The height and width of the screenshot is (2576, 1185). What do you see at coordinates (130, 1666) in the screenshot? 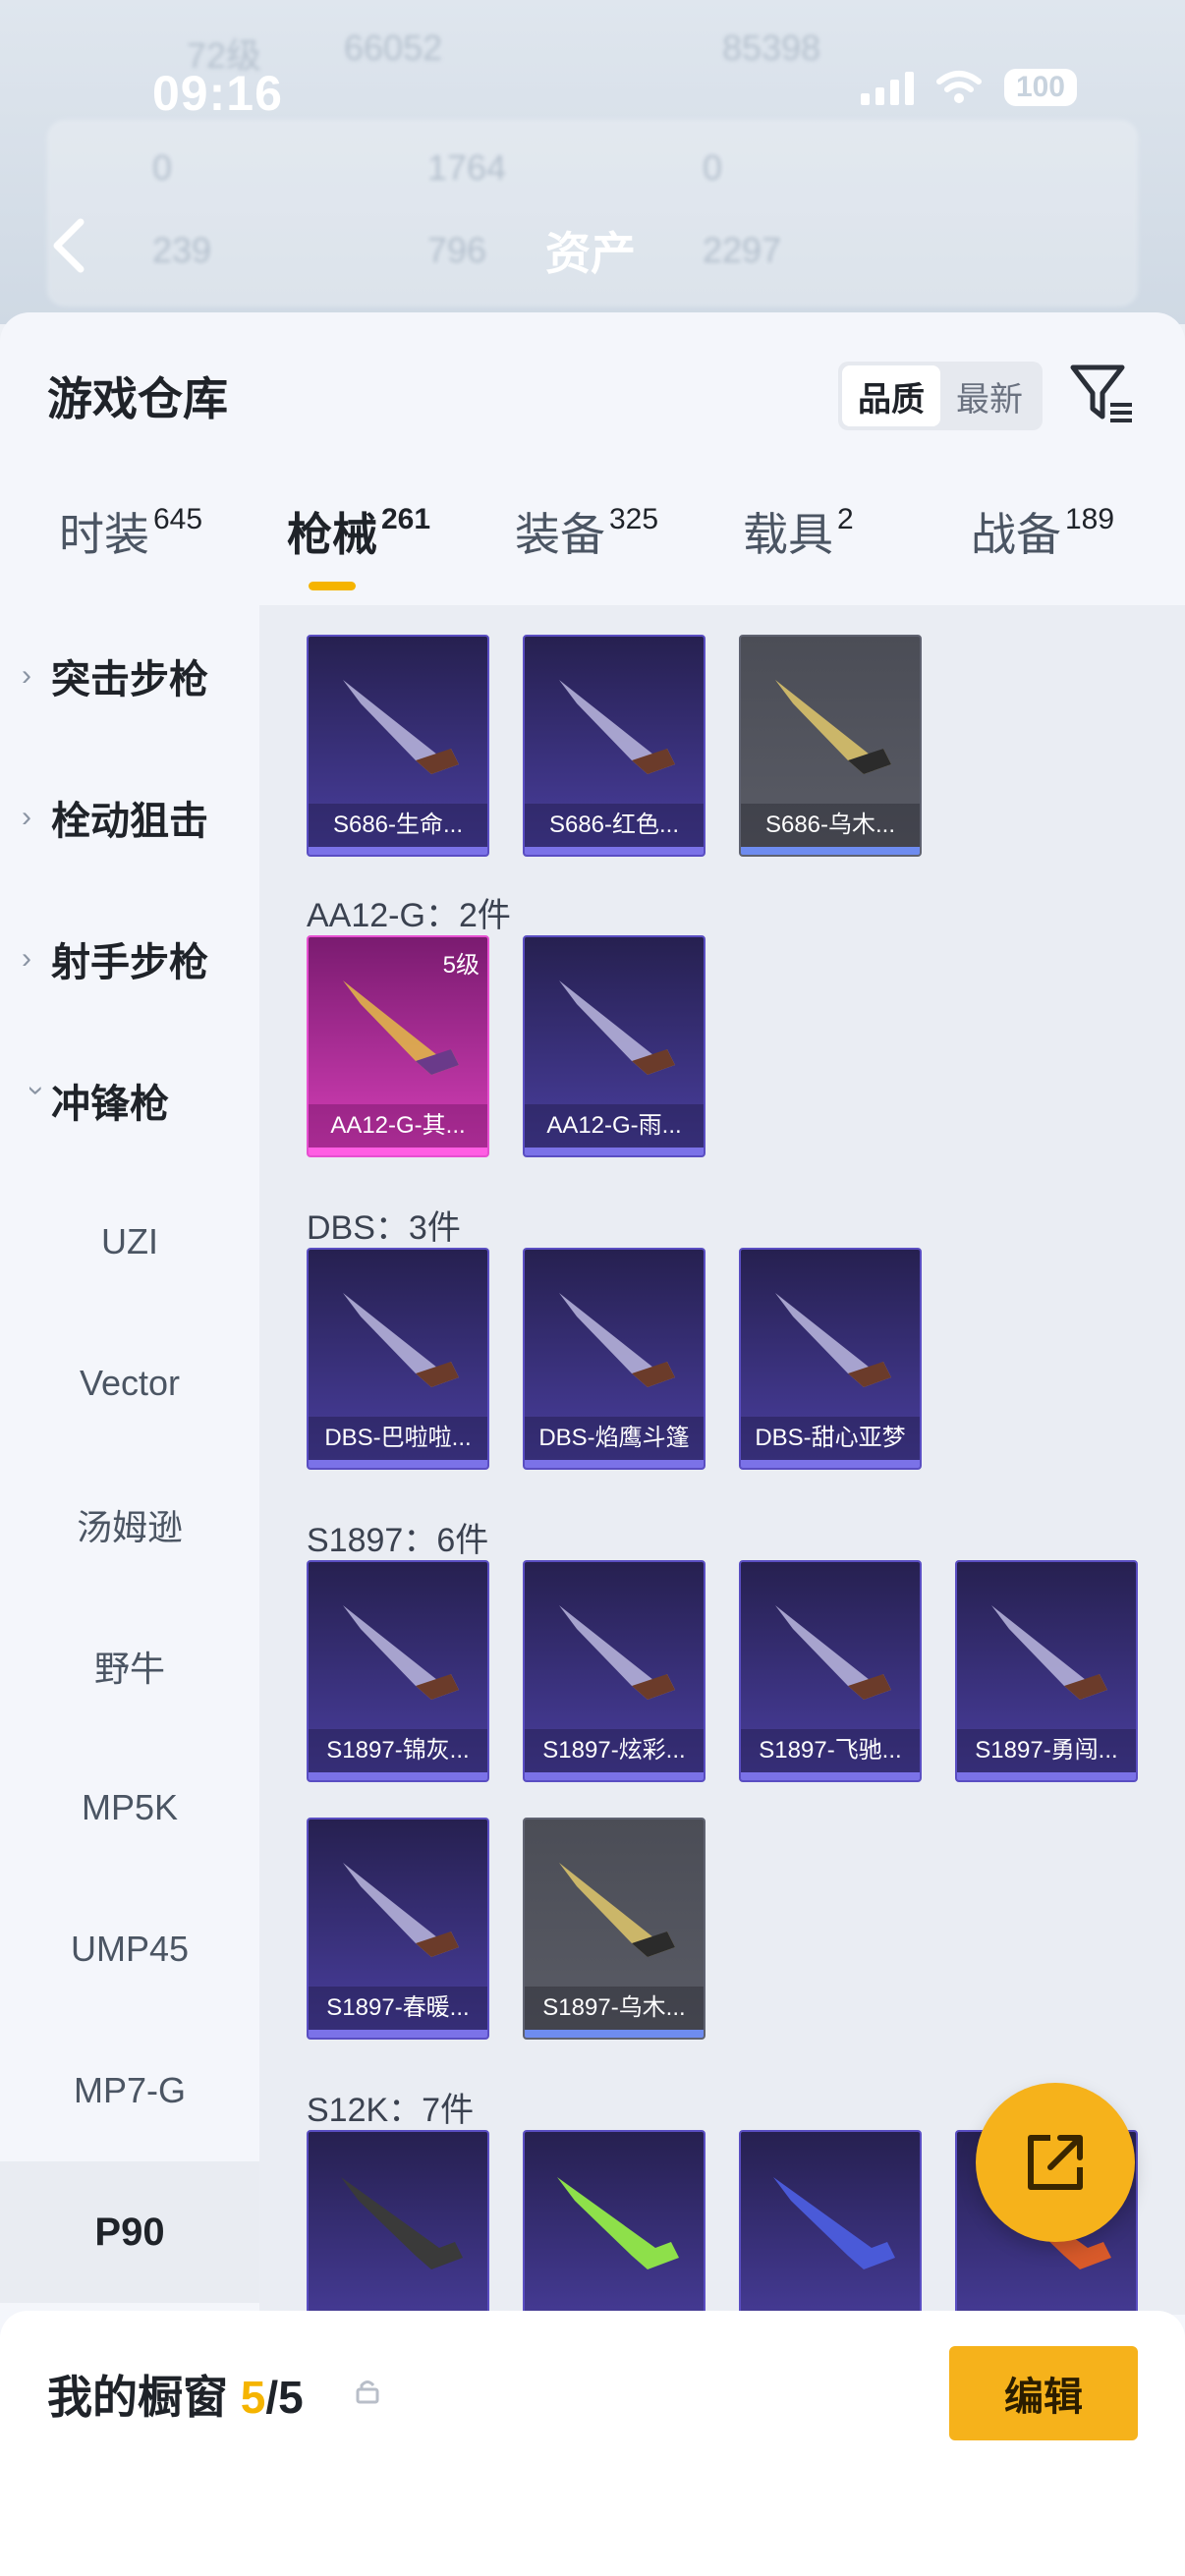
I see `sidebar-sub-bizon: 野牛` at bounding box center [130, 1666].